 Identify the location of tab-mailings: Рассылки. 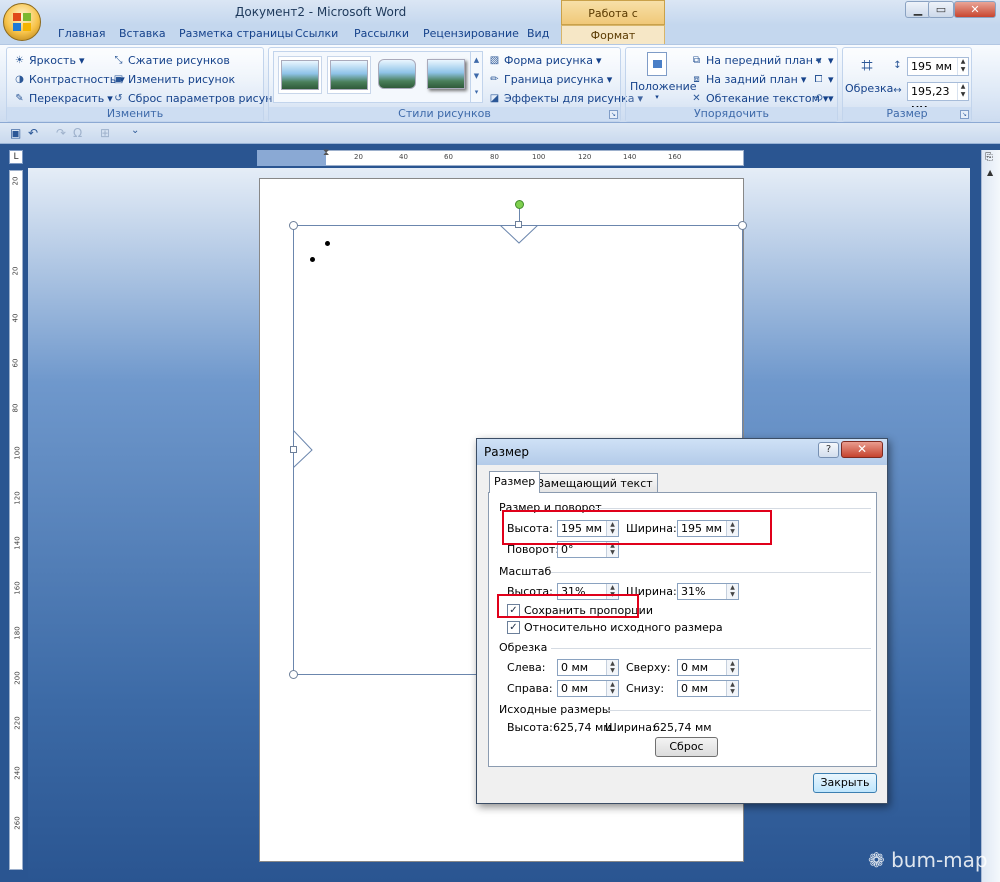
(381, 33).